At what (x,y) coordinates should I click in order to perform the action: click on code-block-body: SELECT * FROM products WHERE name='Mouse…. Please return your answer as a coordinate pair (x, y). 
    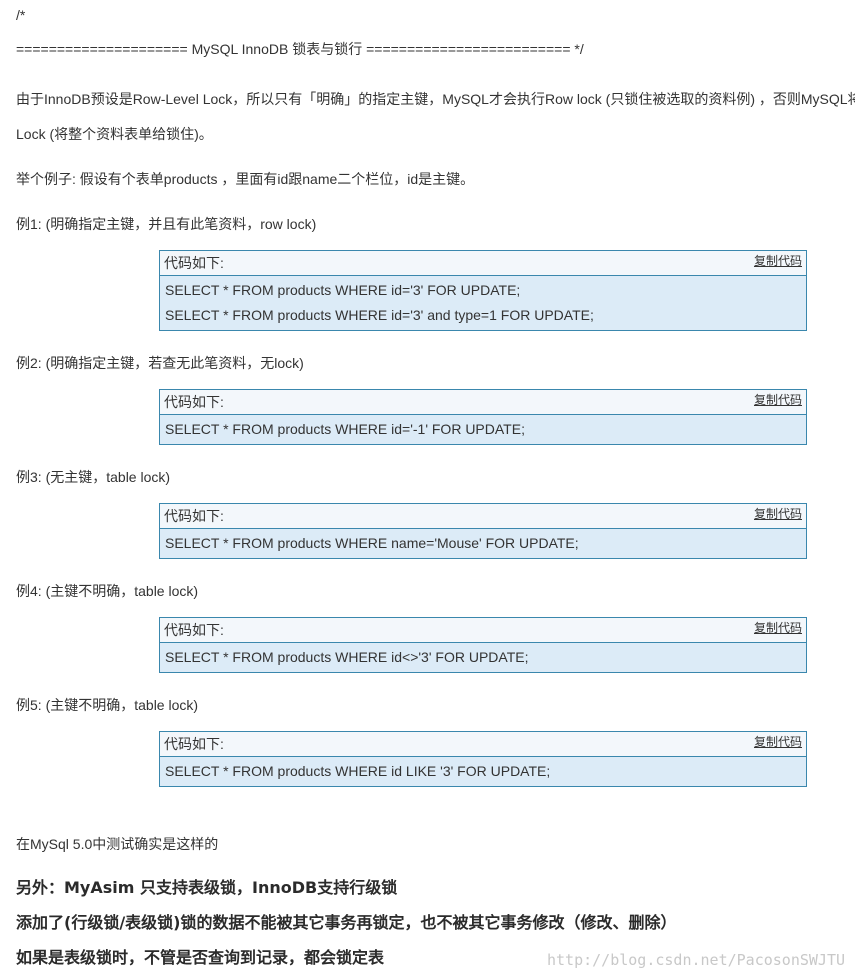
    Looking at the image, I should click on (483, 543).